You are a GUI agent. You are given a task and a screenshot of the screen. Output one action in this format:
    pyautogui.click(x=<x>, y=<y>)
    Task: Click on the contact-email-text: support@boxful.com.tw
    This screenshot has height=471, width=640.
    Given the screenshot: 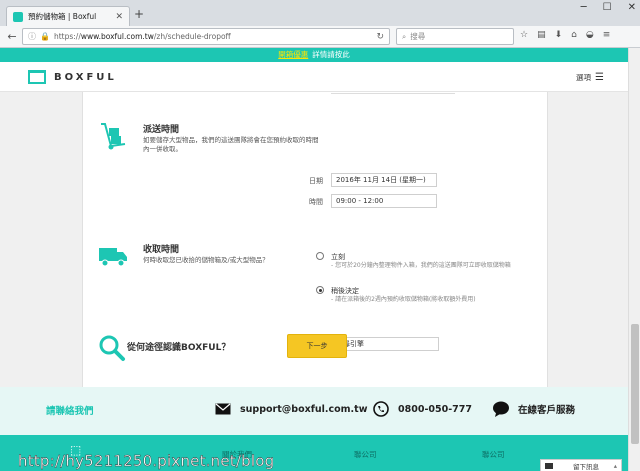 What is the action you would take?
    pyautogui.click(x=304, y=409)
    